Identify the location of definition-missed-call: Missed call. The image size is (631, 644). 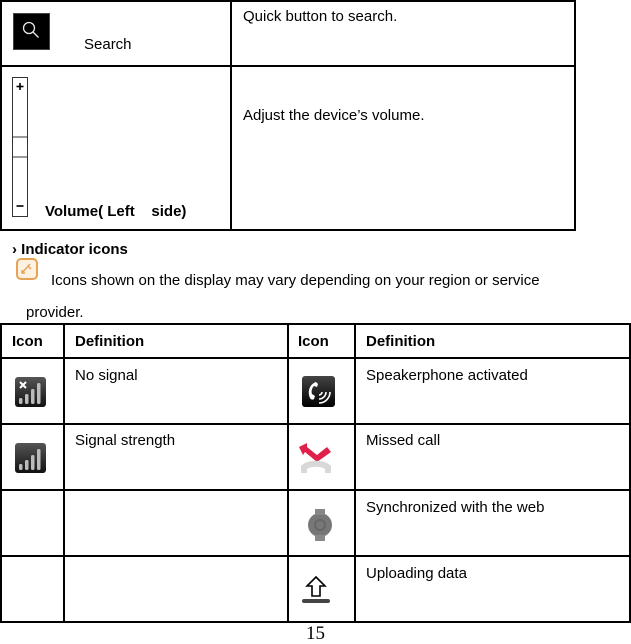
(403, 440).